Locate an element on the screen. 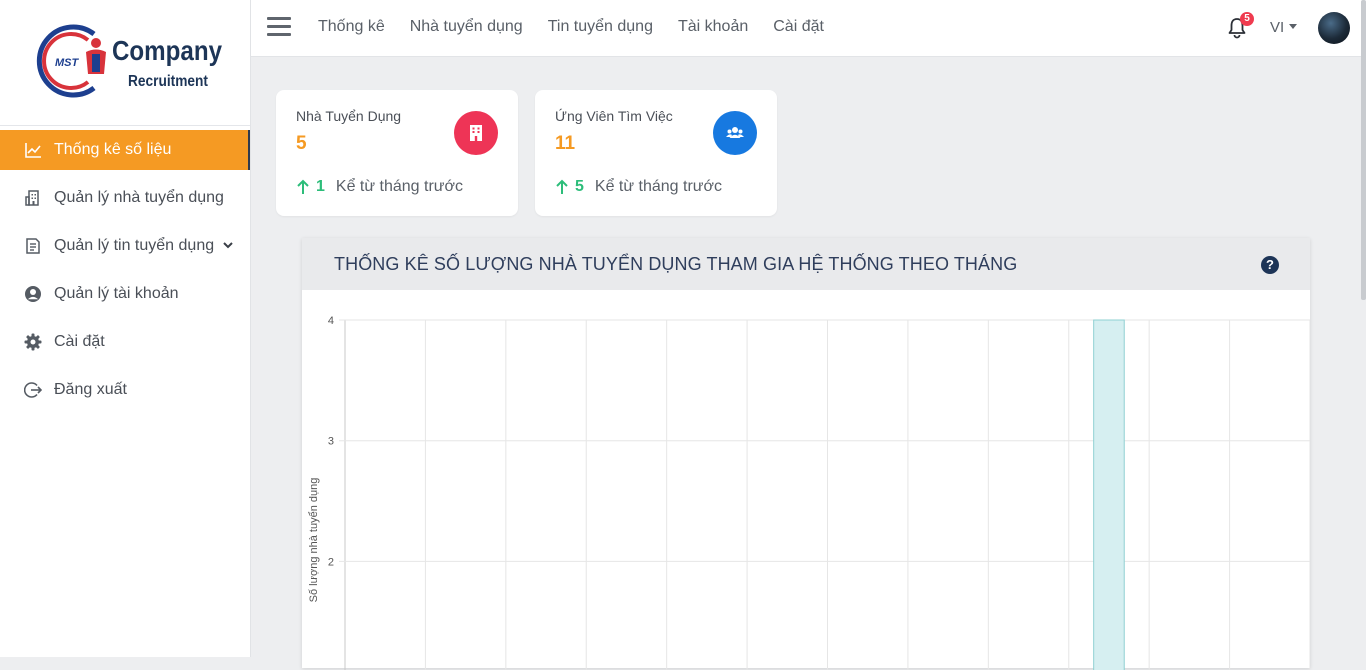  users-icon is located at coordinates (735, 132).